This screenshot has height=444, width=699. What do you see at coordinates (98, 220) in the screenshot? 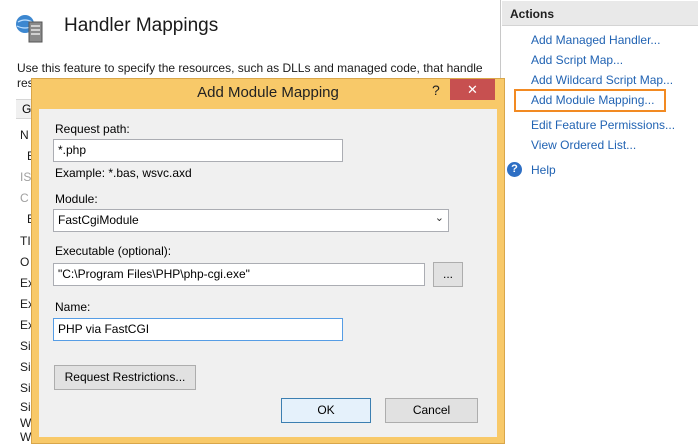
I see `module-select-value: FastCgiModule` at bounding box center [98, 220].